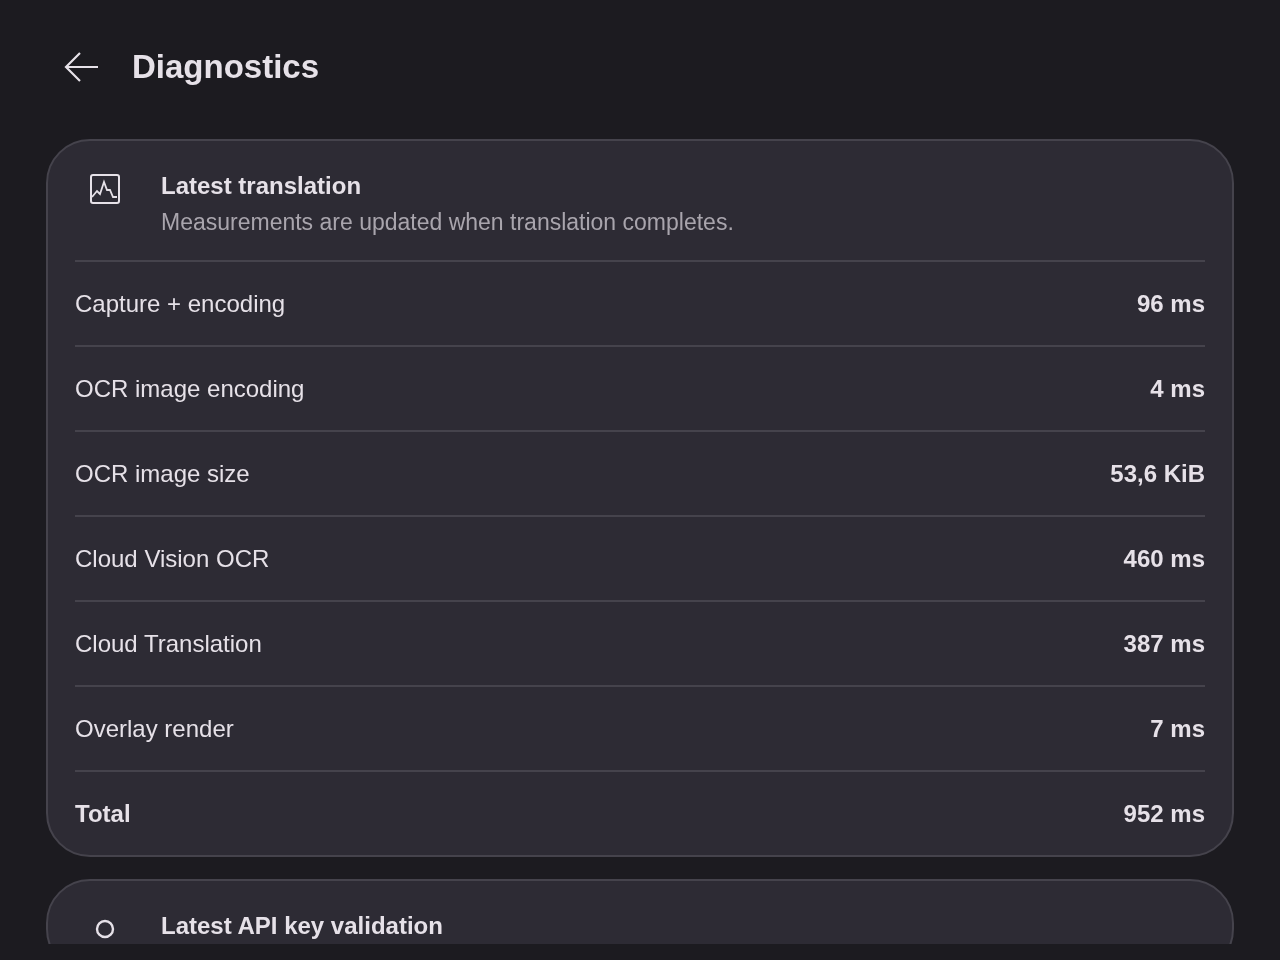 The height and width of the screenshot is (960, 1280). Describe the element at coordinates (1164, 558) in the screenshot. I see `metric-value: 460 ms` at that location.